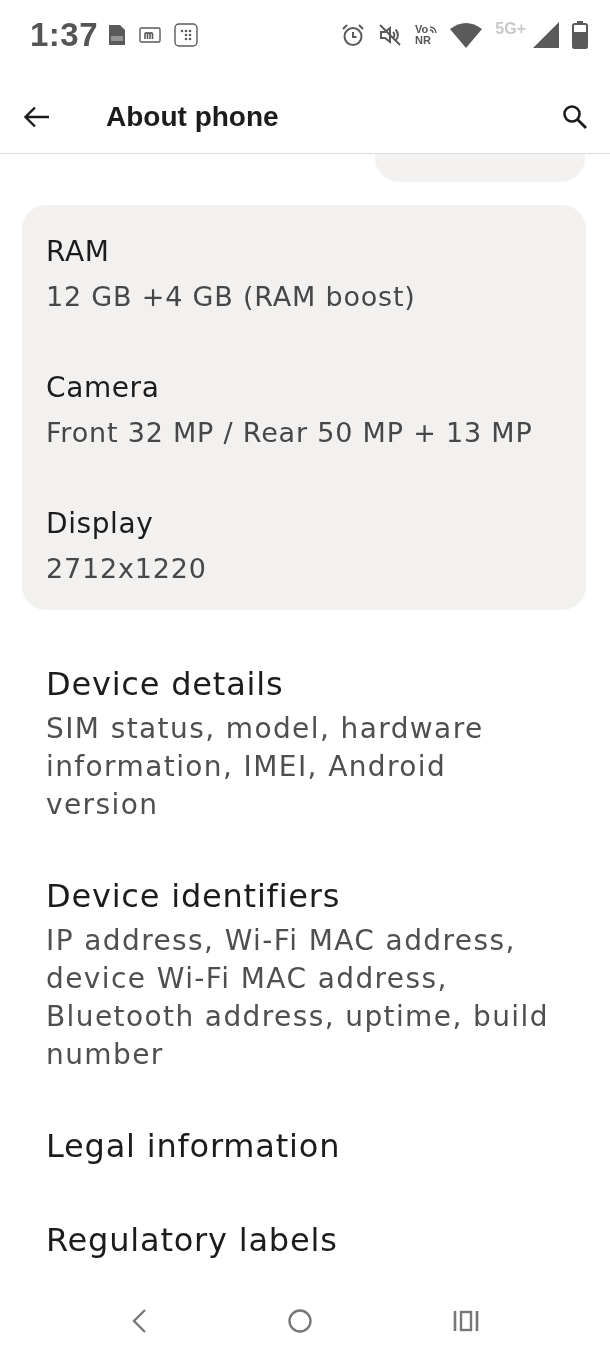  What do you see at coordinates (546, 35) in the screenshot?
I see `signal-icon` at bounding box center [546, 35].